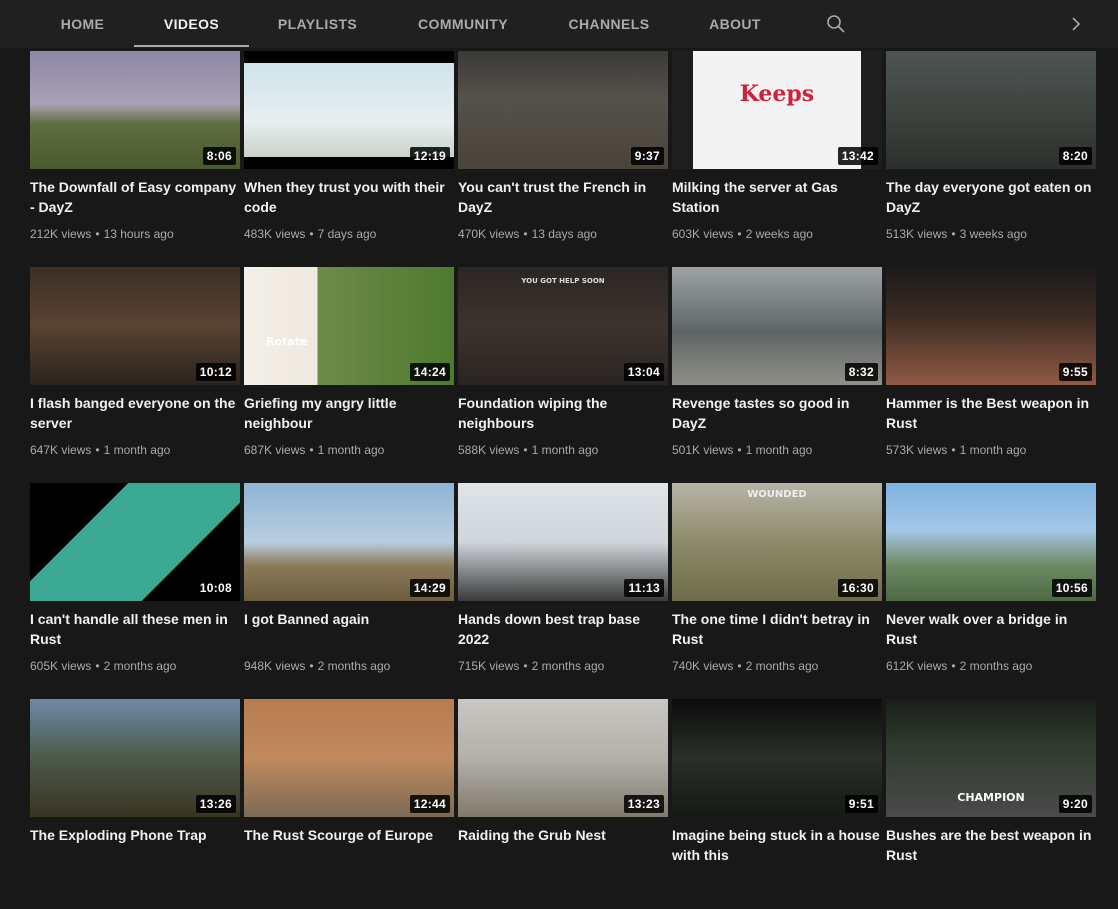  Describe the element at coordinates (61, 234) in the screenshot. I see `view-count: 212K views` at that location.